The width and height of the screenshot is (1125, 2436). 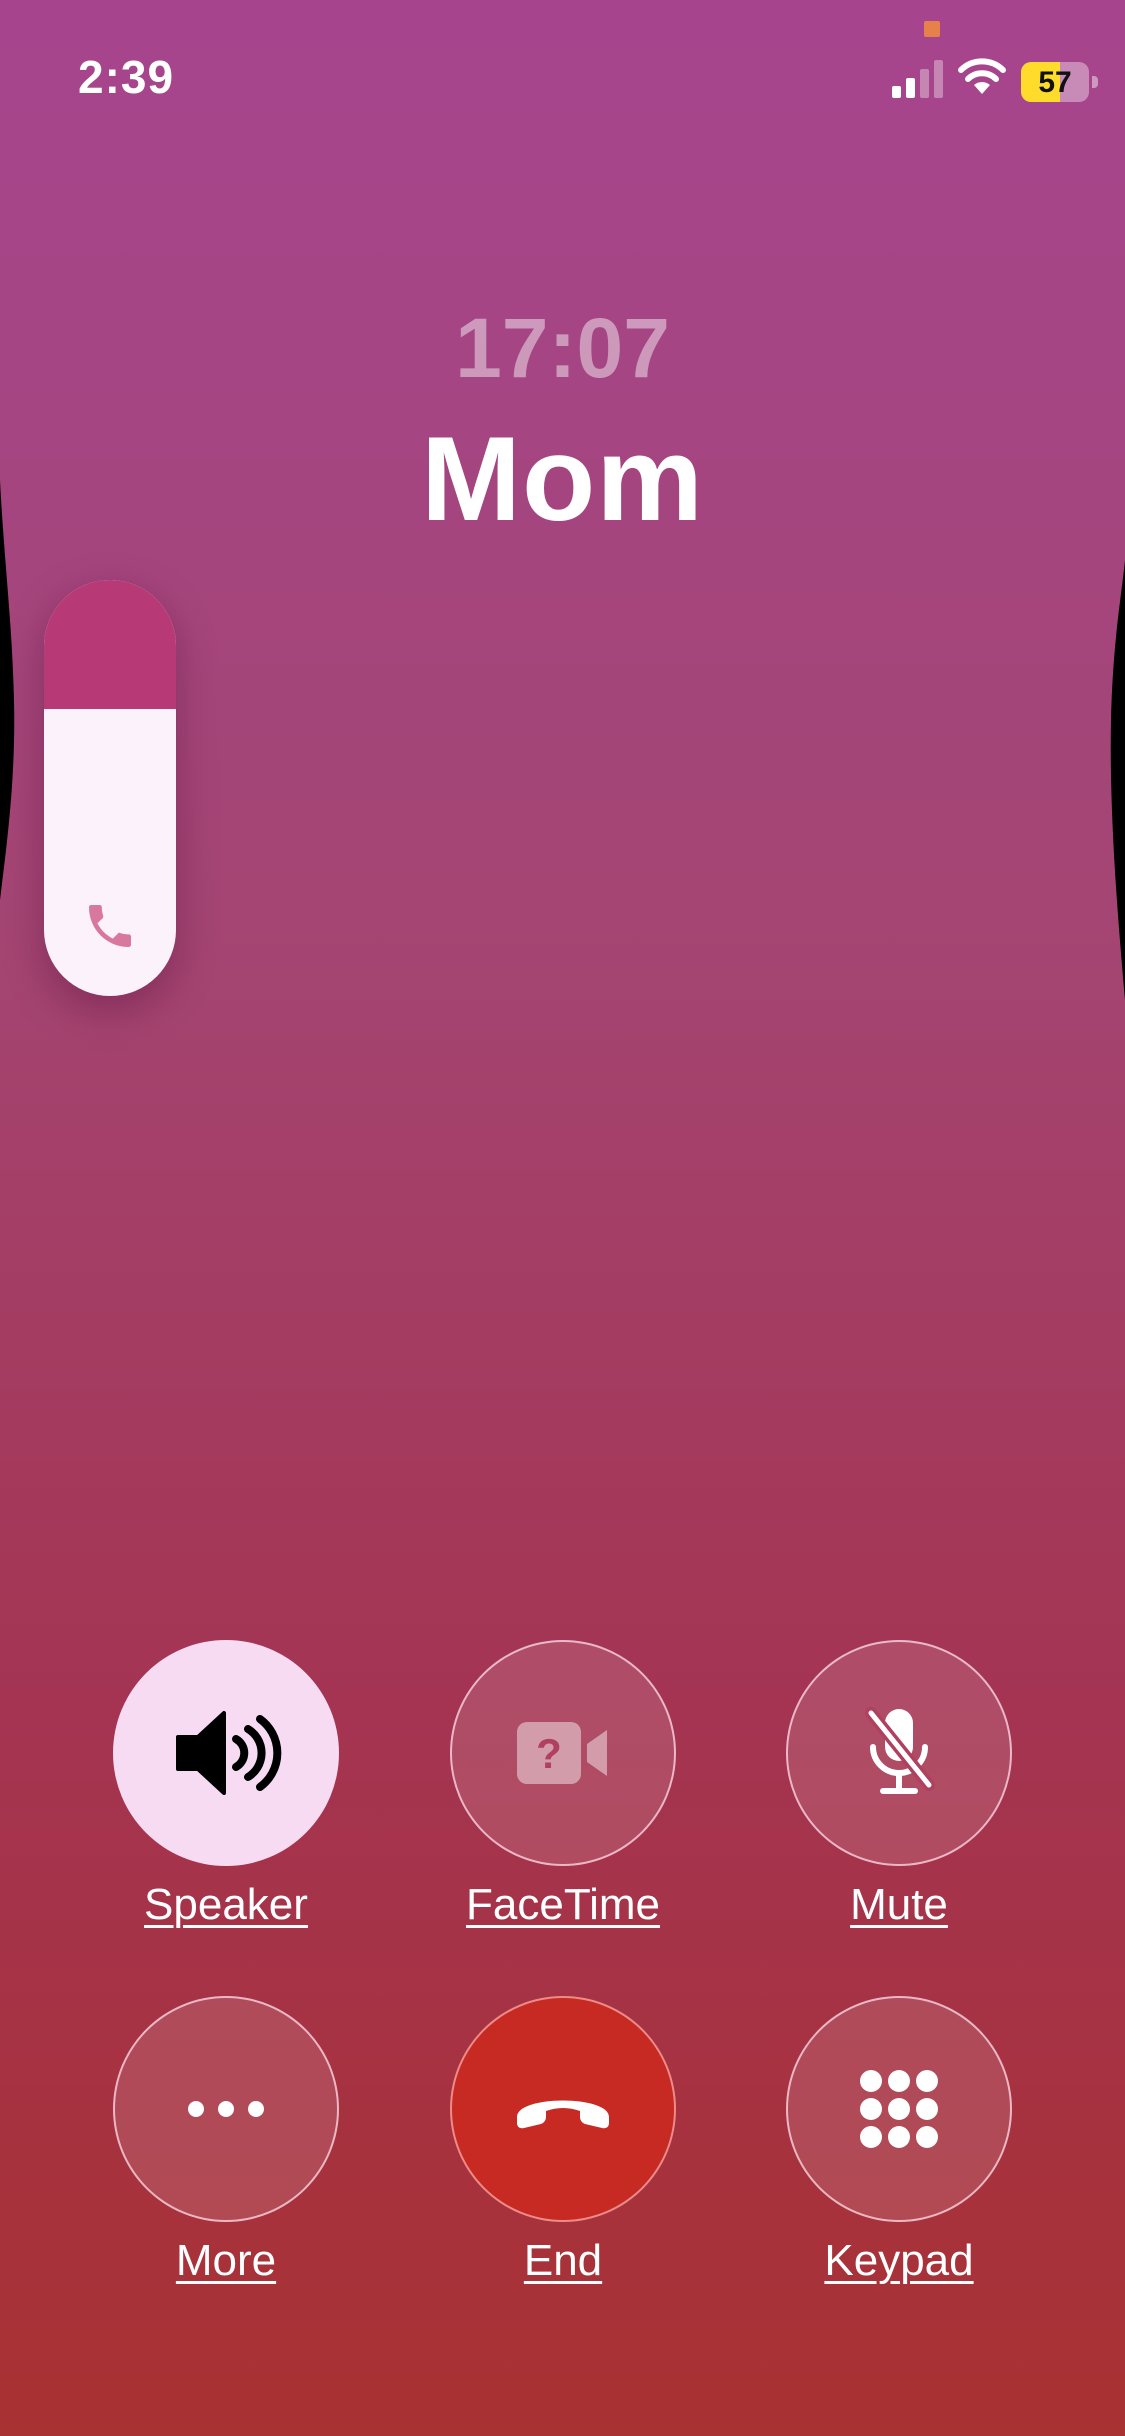 I want to click on end-call-button, so click(x=563, y=2109).